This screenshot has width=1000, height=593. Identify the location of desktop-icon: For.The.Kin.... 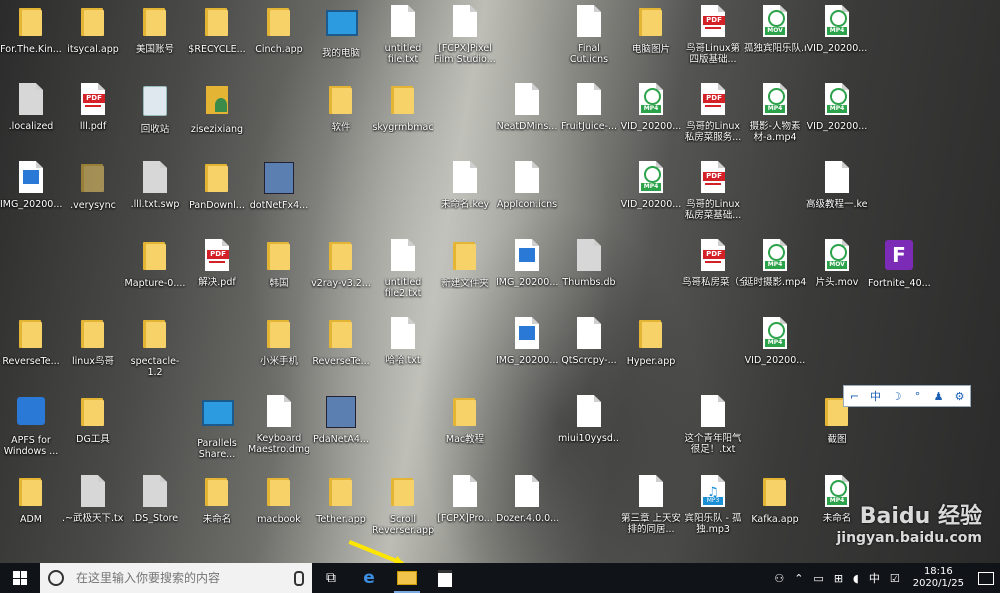
(31, 39).